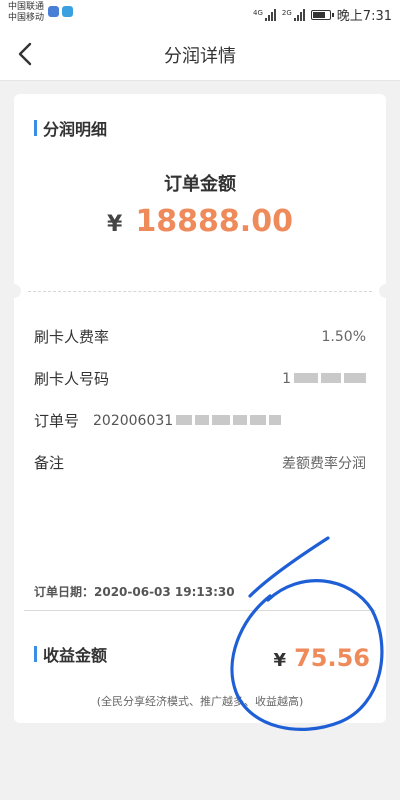 The image size is (400, 800). I want to click on order-amount: ¥ 18888.00, so click(200, 221).